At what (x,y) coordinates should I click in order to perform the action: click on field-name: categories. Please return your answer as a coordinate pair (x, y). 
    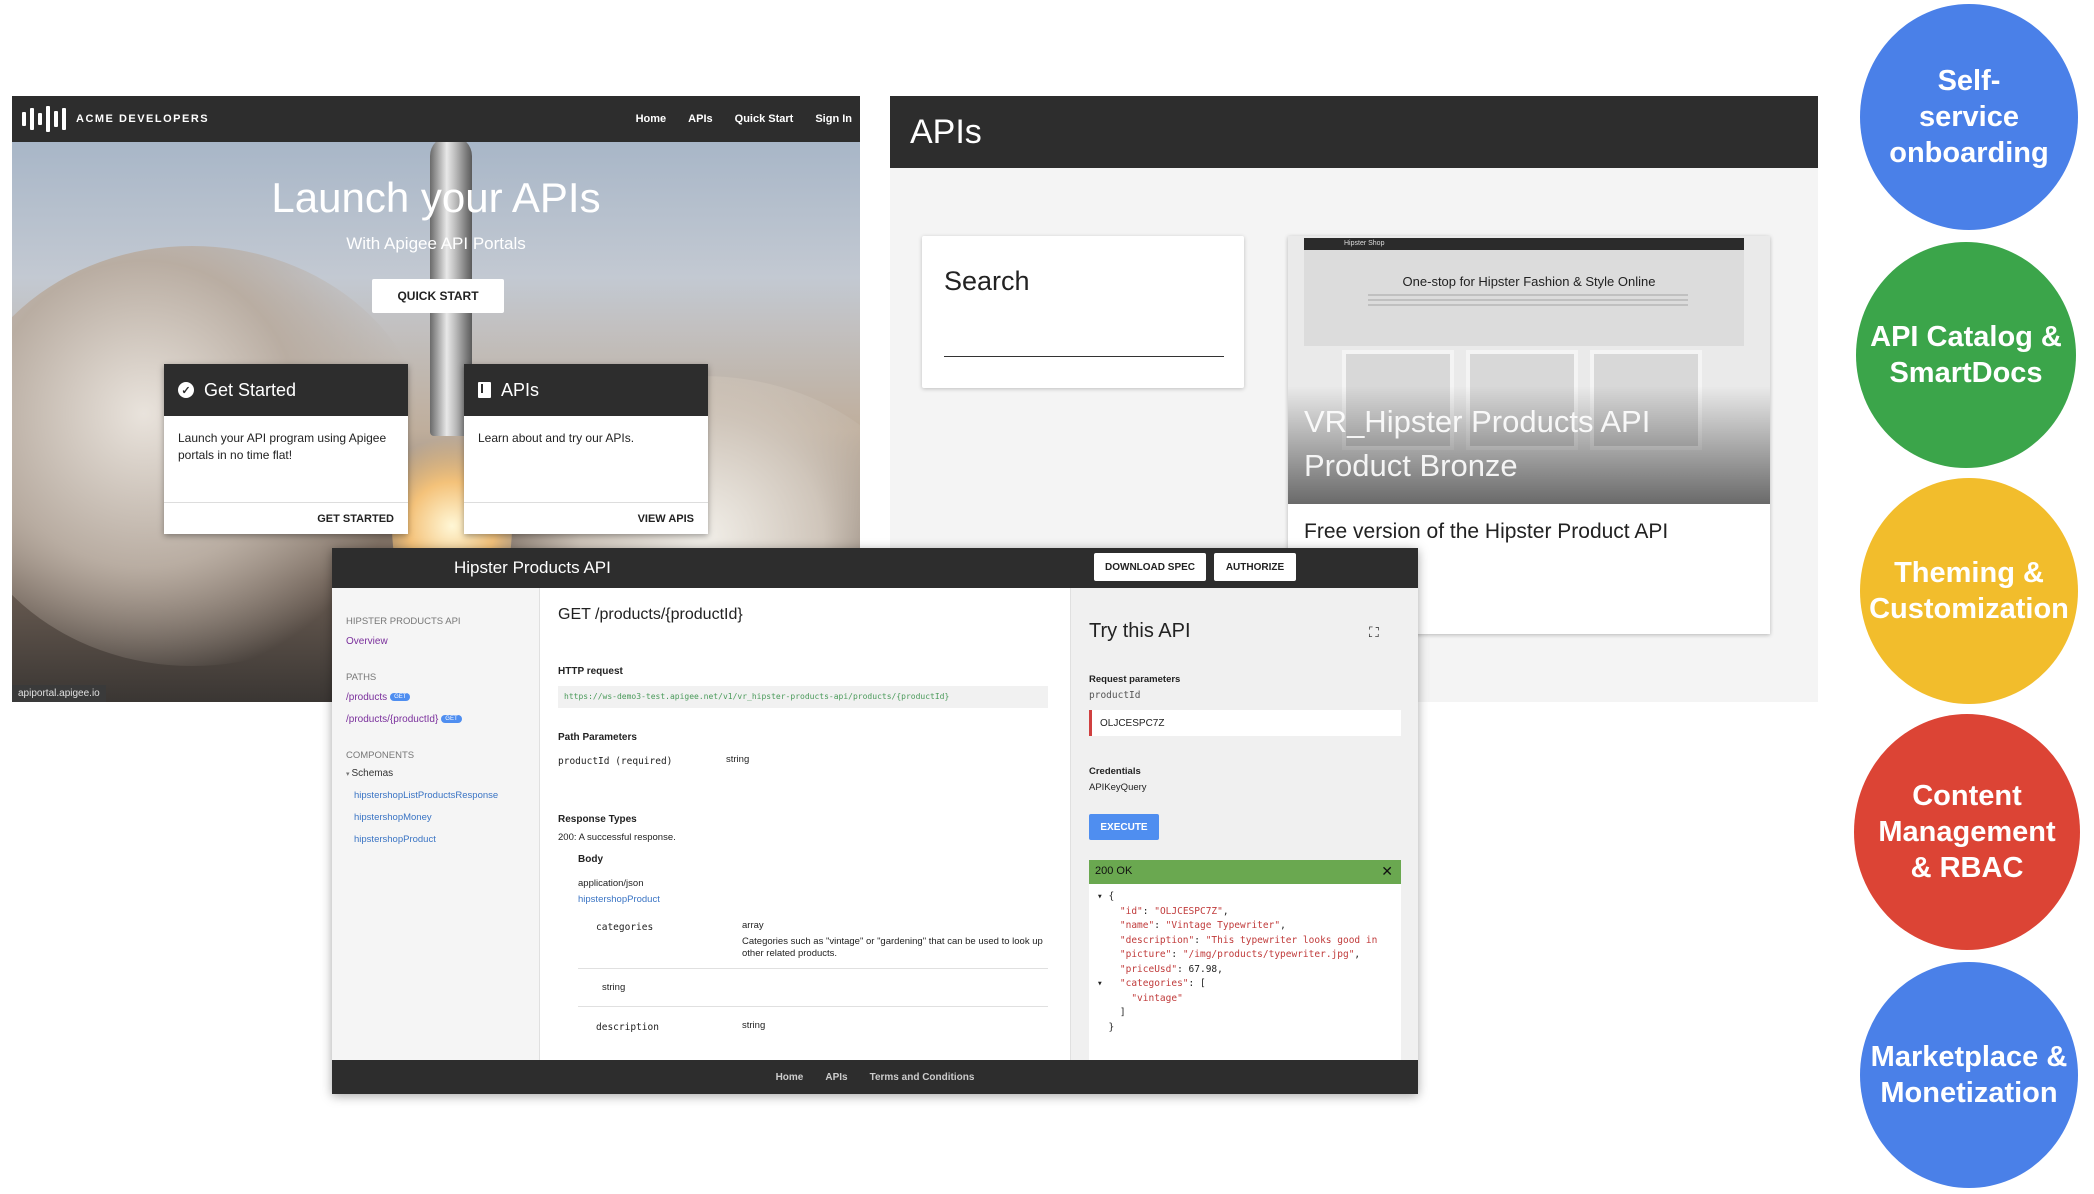
    Looking at the image, I should click on (625, 927).